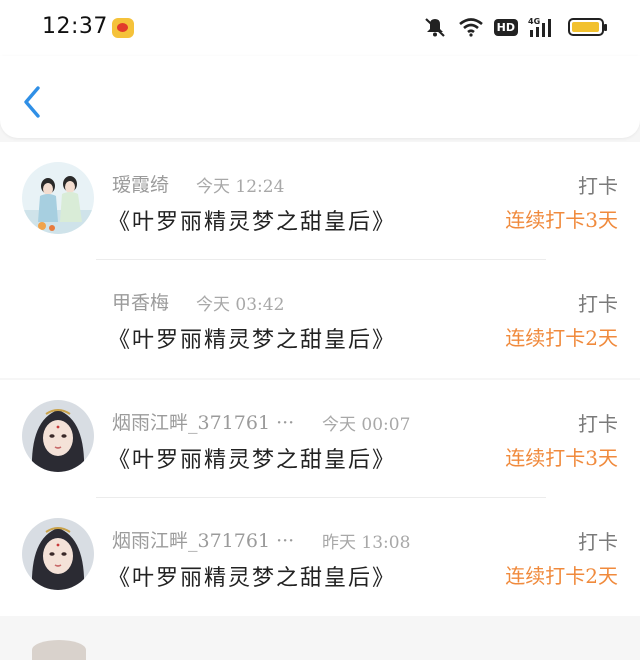  Describe the element at coordinates (471, 27) in the screenshot. I see `wifi-icon` at that location.